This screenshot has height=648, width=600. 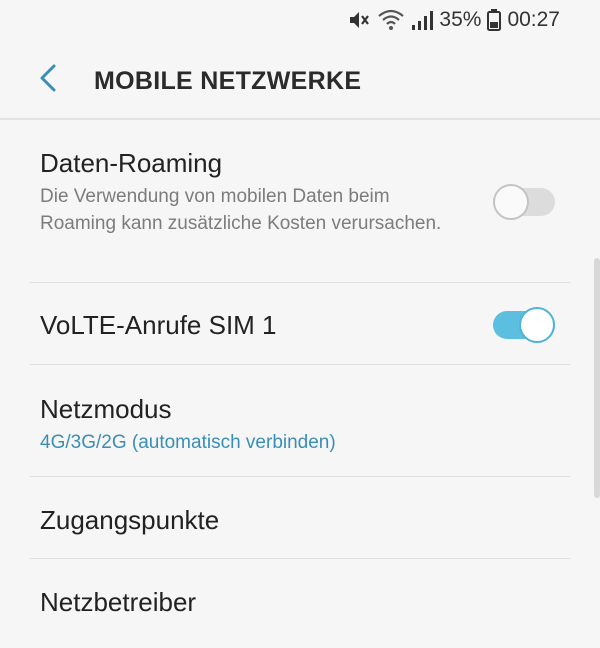 What do you see at coordinates (300, 518) in the screenshot?
I see `setting-access-points: Zugangspunkte` at bounding box center [300, 518].